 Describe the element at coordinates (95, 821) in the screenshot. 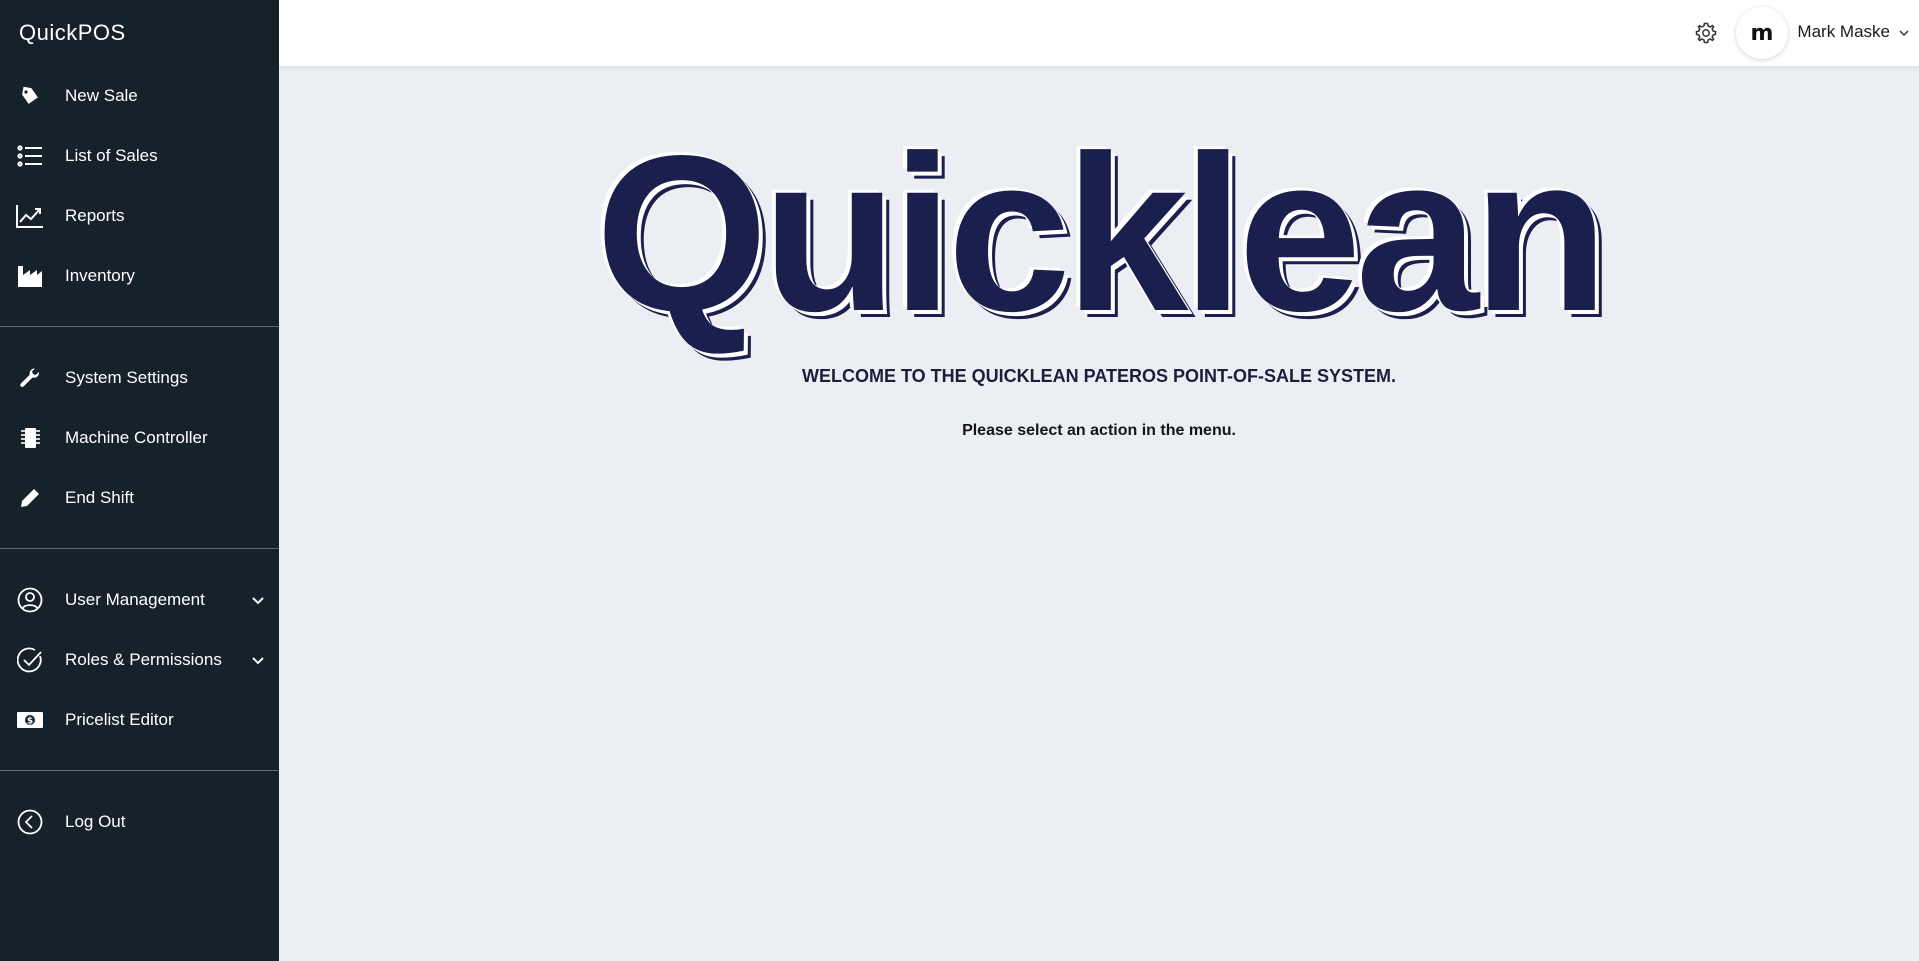

I see `sidebar-item-label: Log Out` at that location.